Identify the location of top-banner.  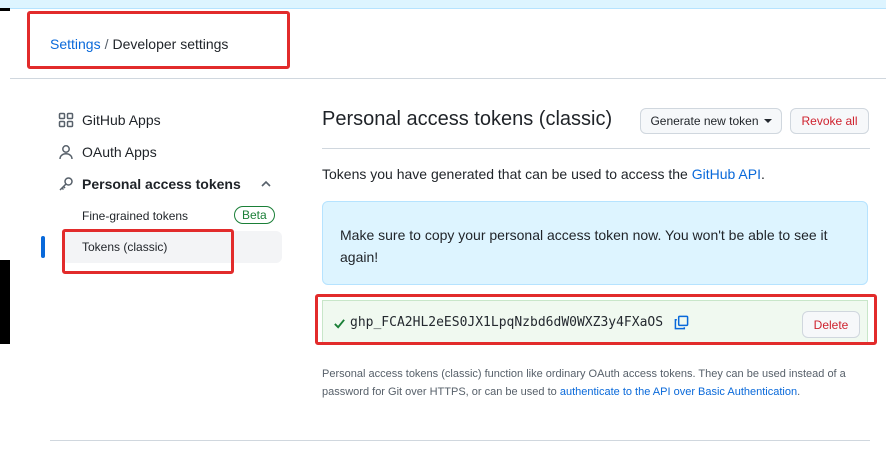
(443, 4).